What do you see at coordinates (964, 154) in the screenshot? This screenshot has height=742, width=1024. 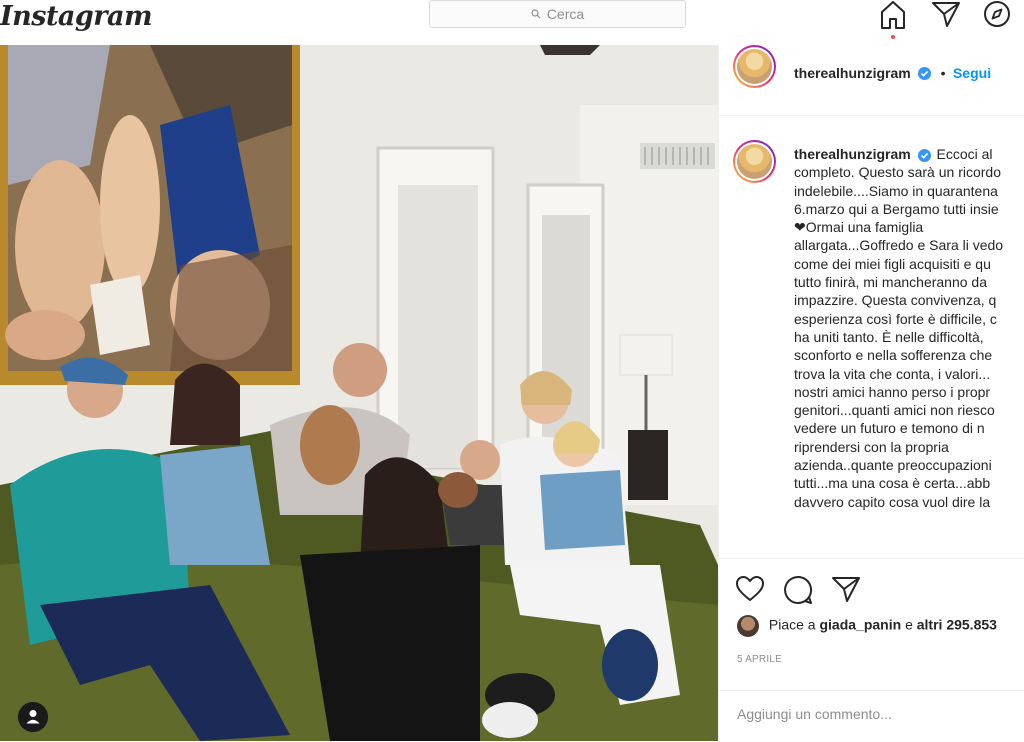 I see `caption-text: Eccoci al` at bounding box center [964, 154].